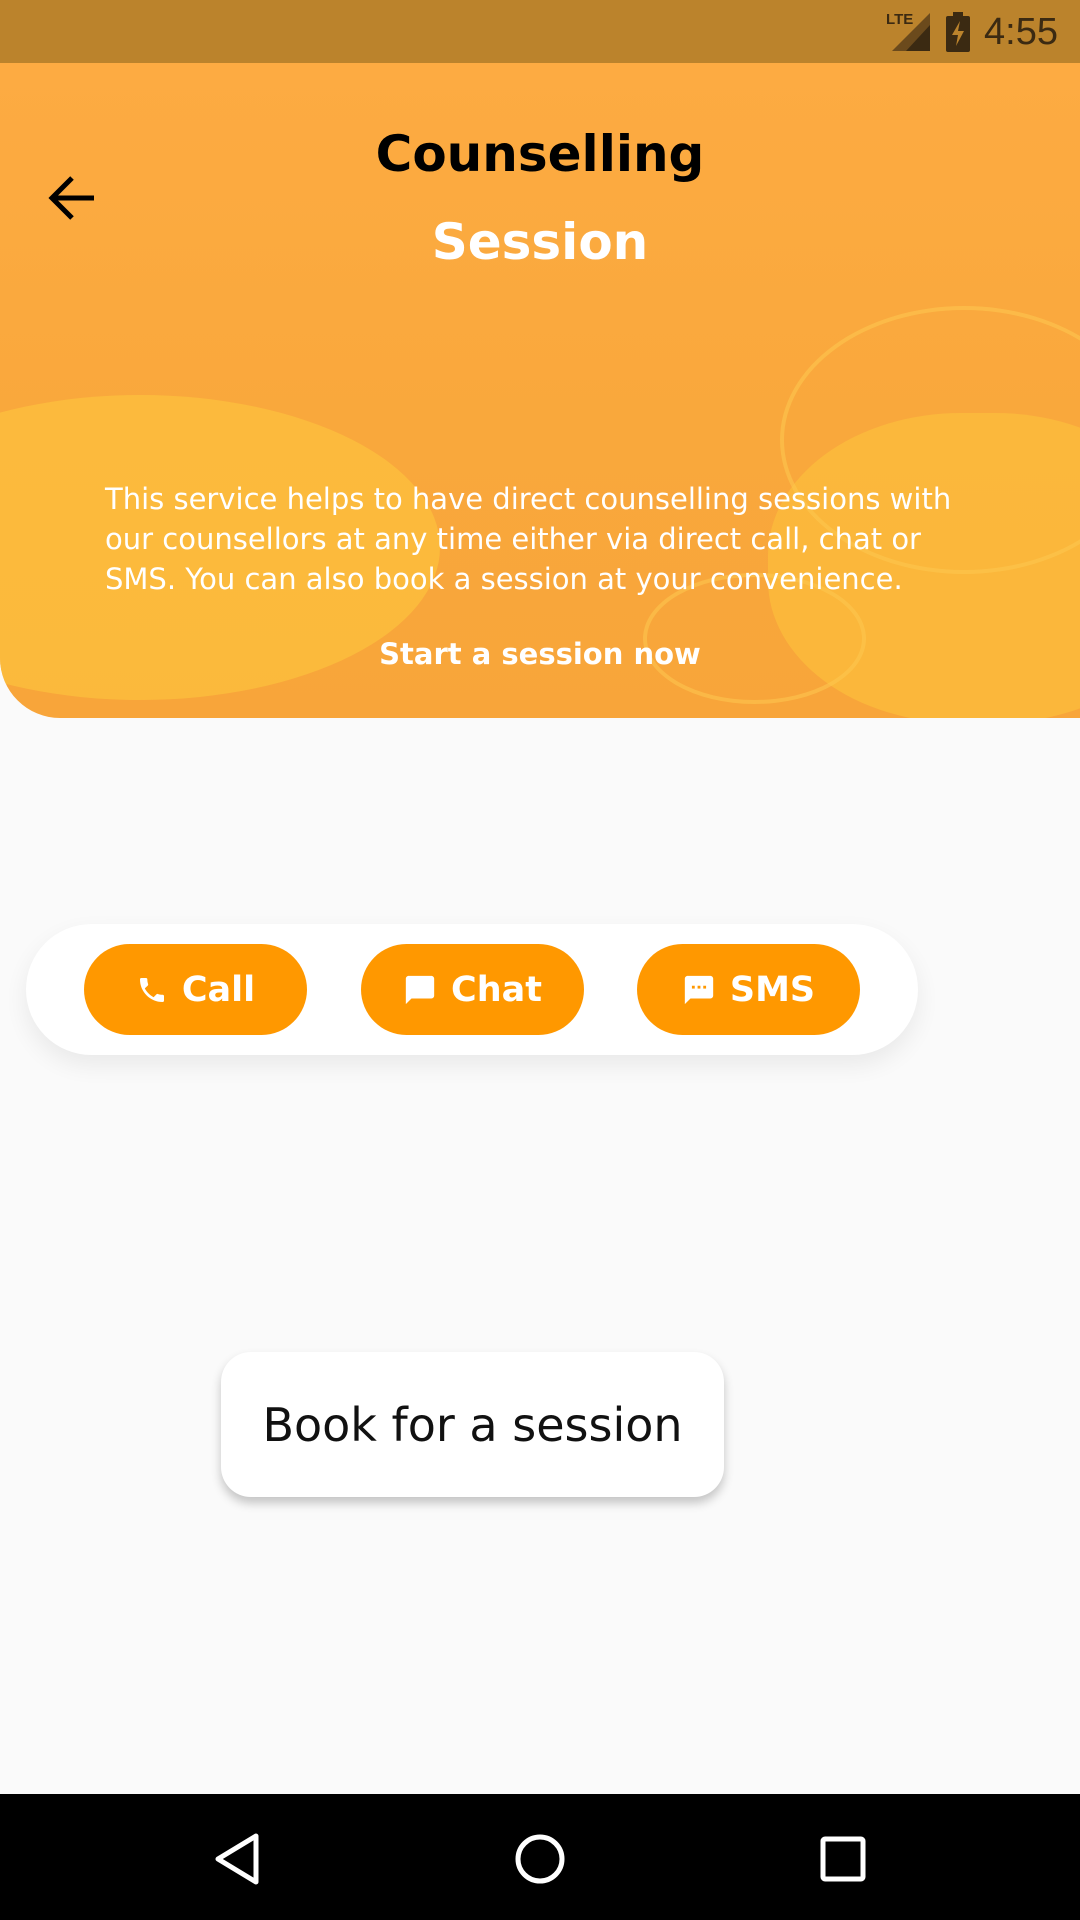  I want to click on chat-bubble-icon, so click(420, 989).